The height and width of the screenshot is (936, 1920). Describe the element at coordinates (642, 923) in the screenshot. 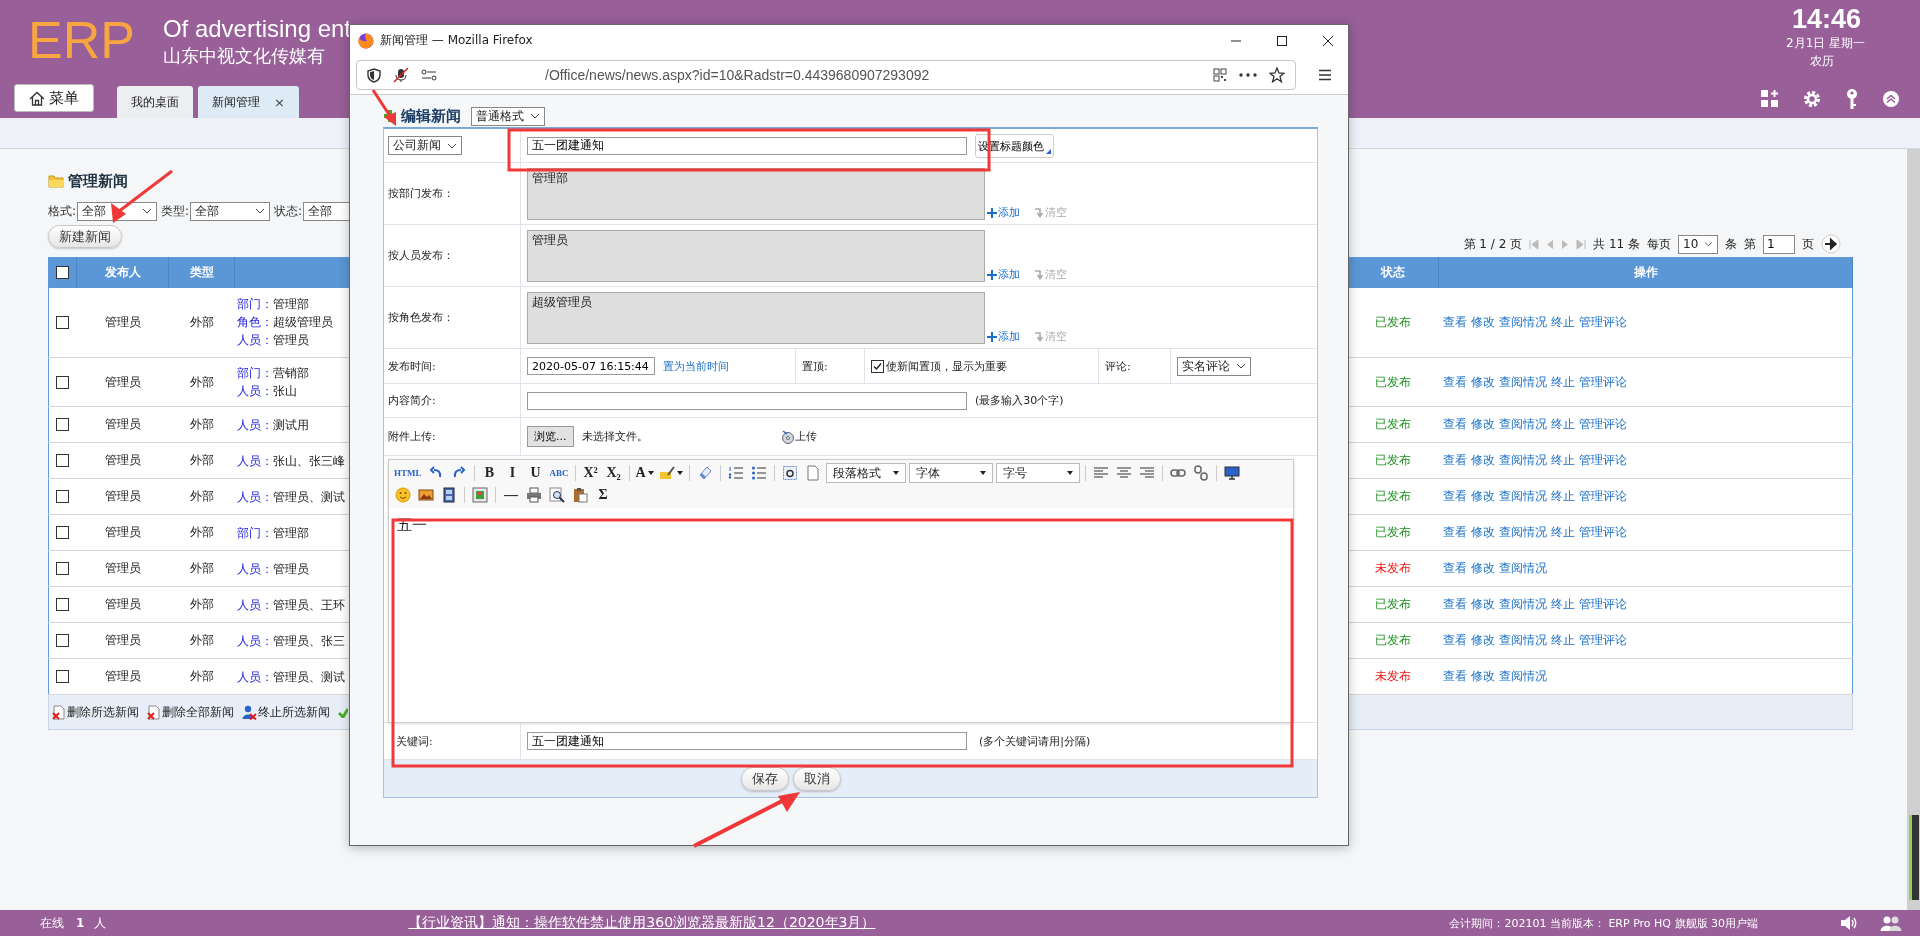

I see `news-ticker-link: 【行业资讯】通知：操作软件禁止使用360浏览器最新版12（2020年3月）` at that location.